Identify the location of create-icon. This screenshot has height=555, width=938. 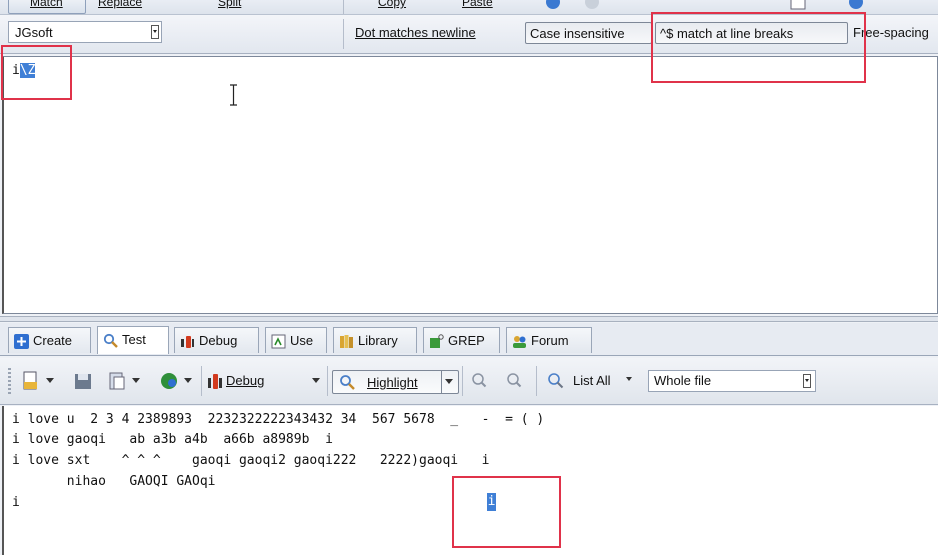
(21, 341).